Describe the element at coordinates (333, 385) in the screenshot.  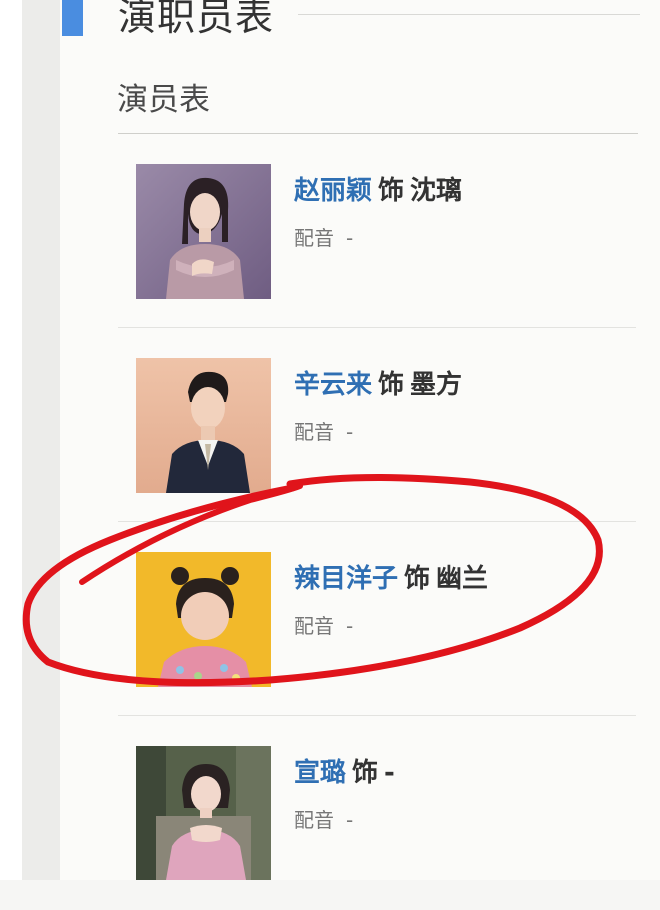
I see `actor-name-link: 辛云来` at that location.